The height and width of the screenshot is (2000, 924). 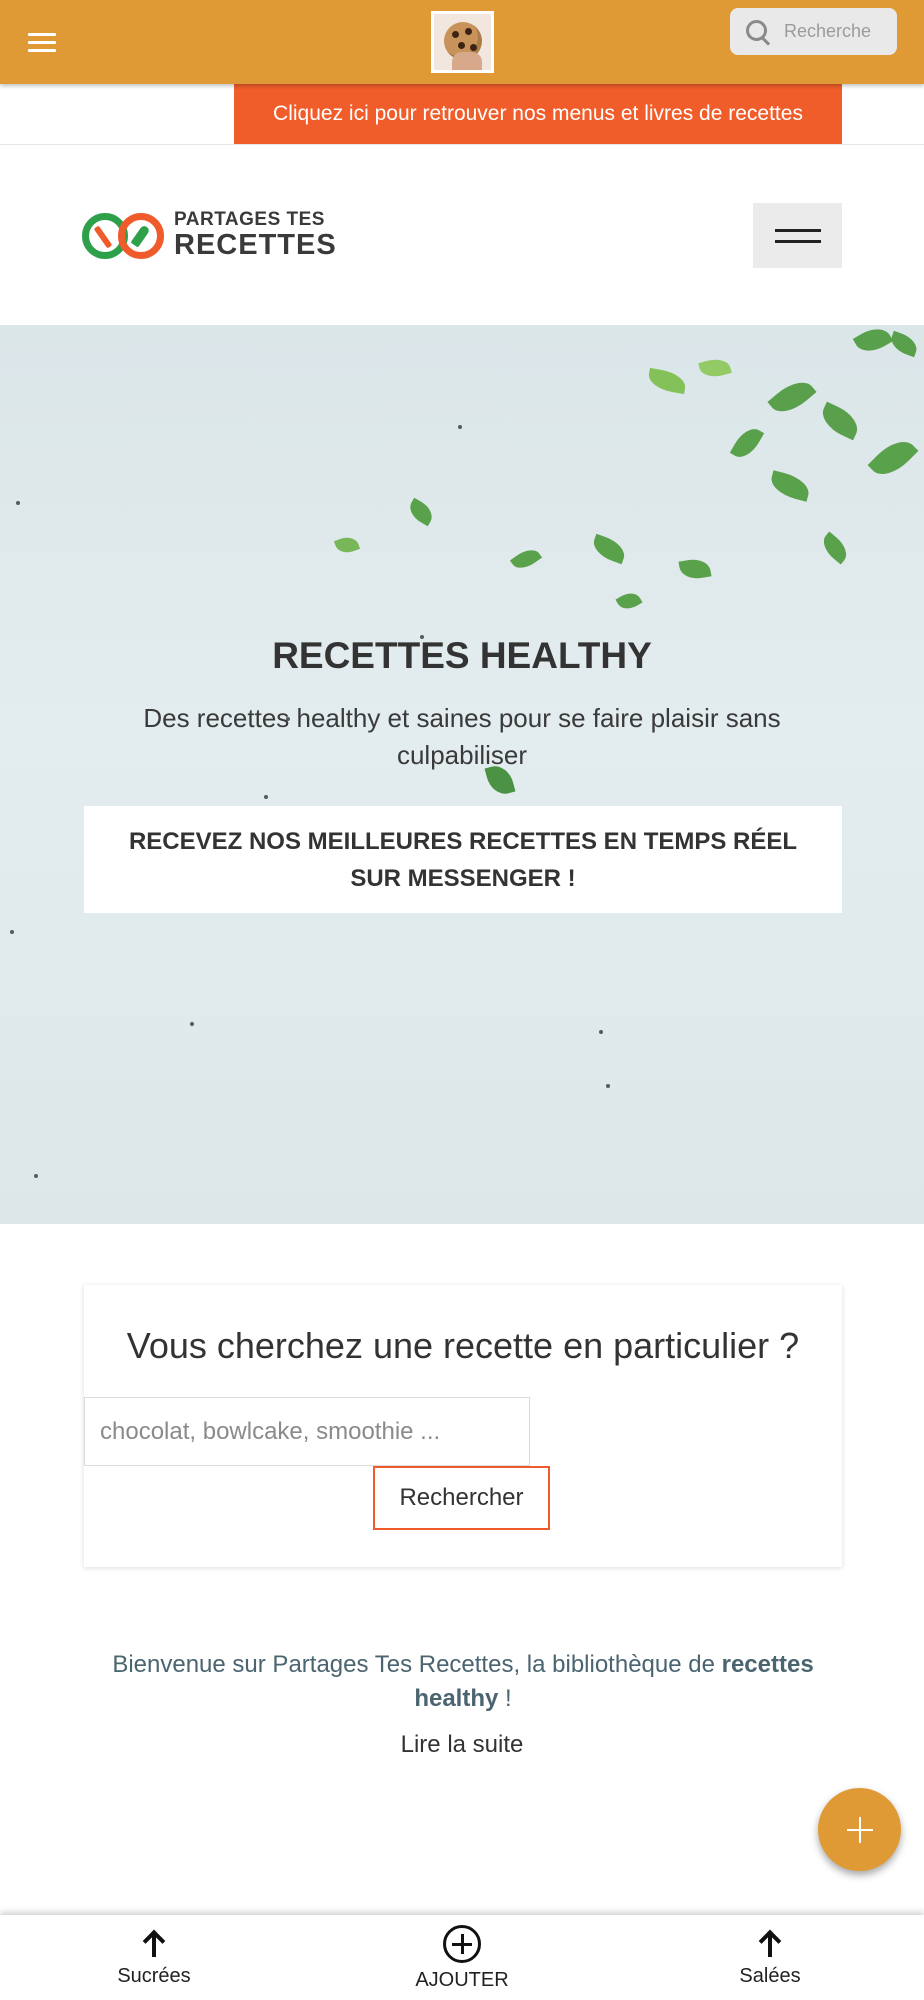 I want to click on bottom-navigation: Sucrées AJOUTER Salées, so click(x=462, y=1957).